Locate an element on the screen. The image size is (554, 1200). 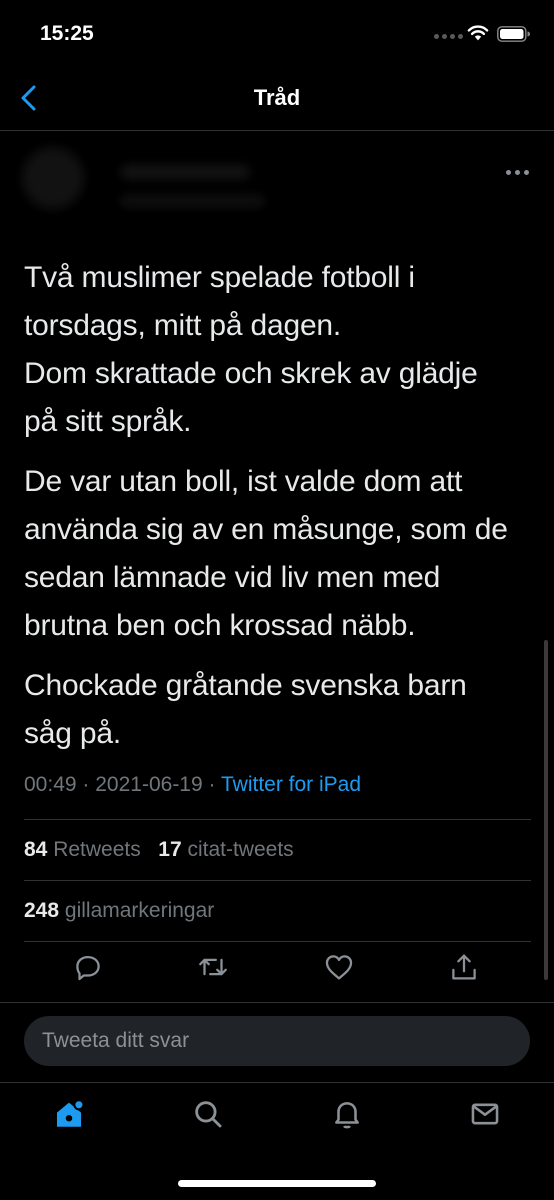
wifi-icon is located at coordinates (478, 33).